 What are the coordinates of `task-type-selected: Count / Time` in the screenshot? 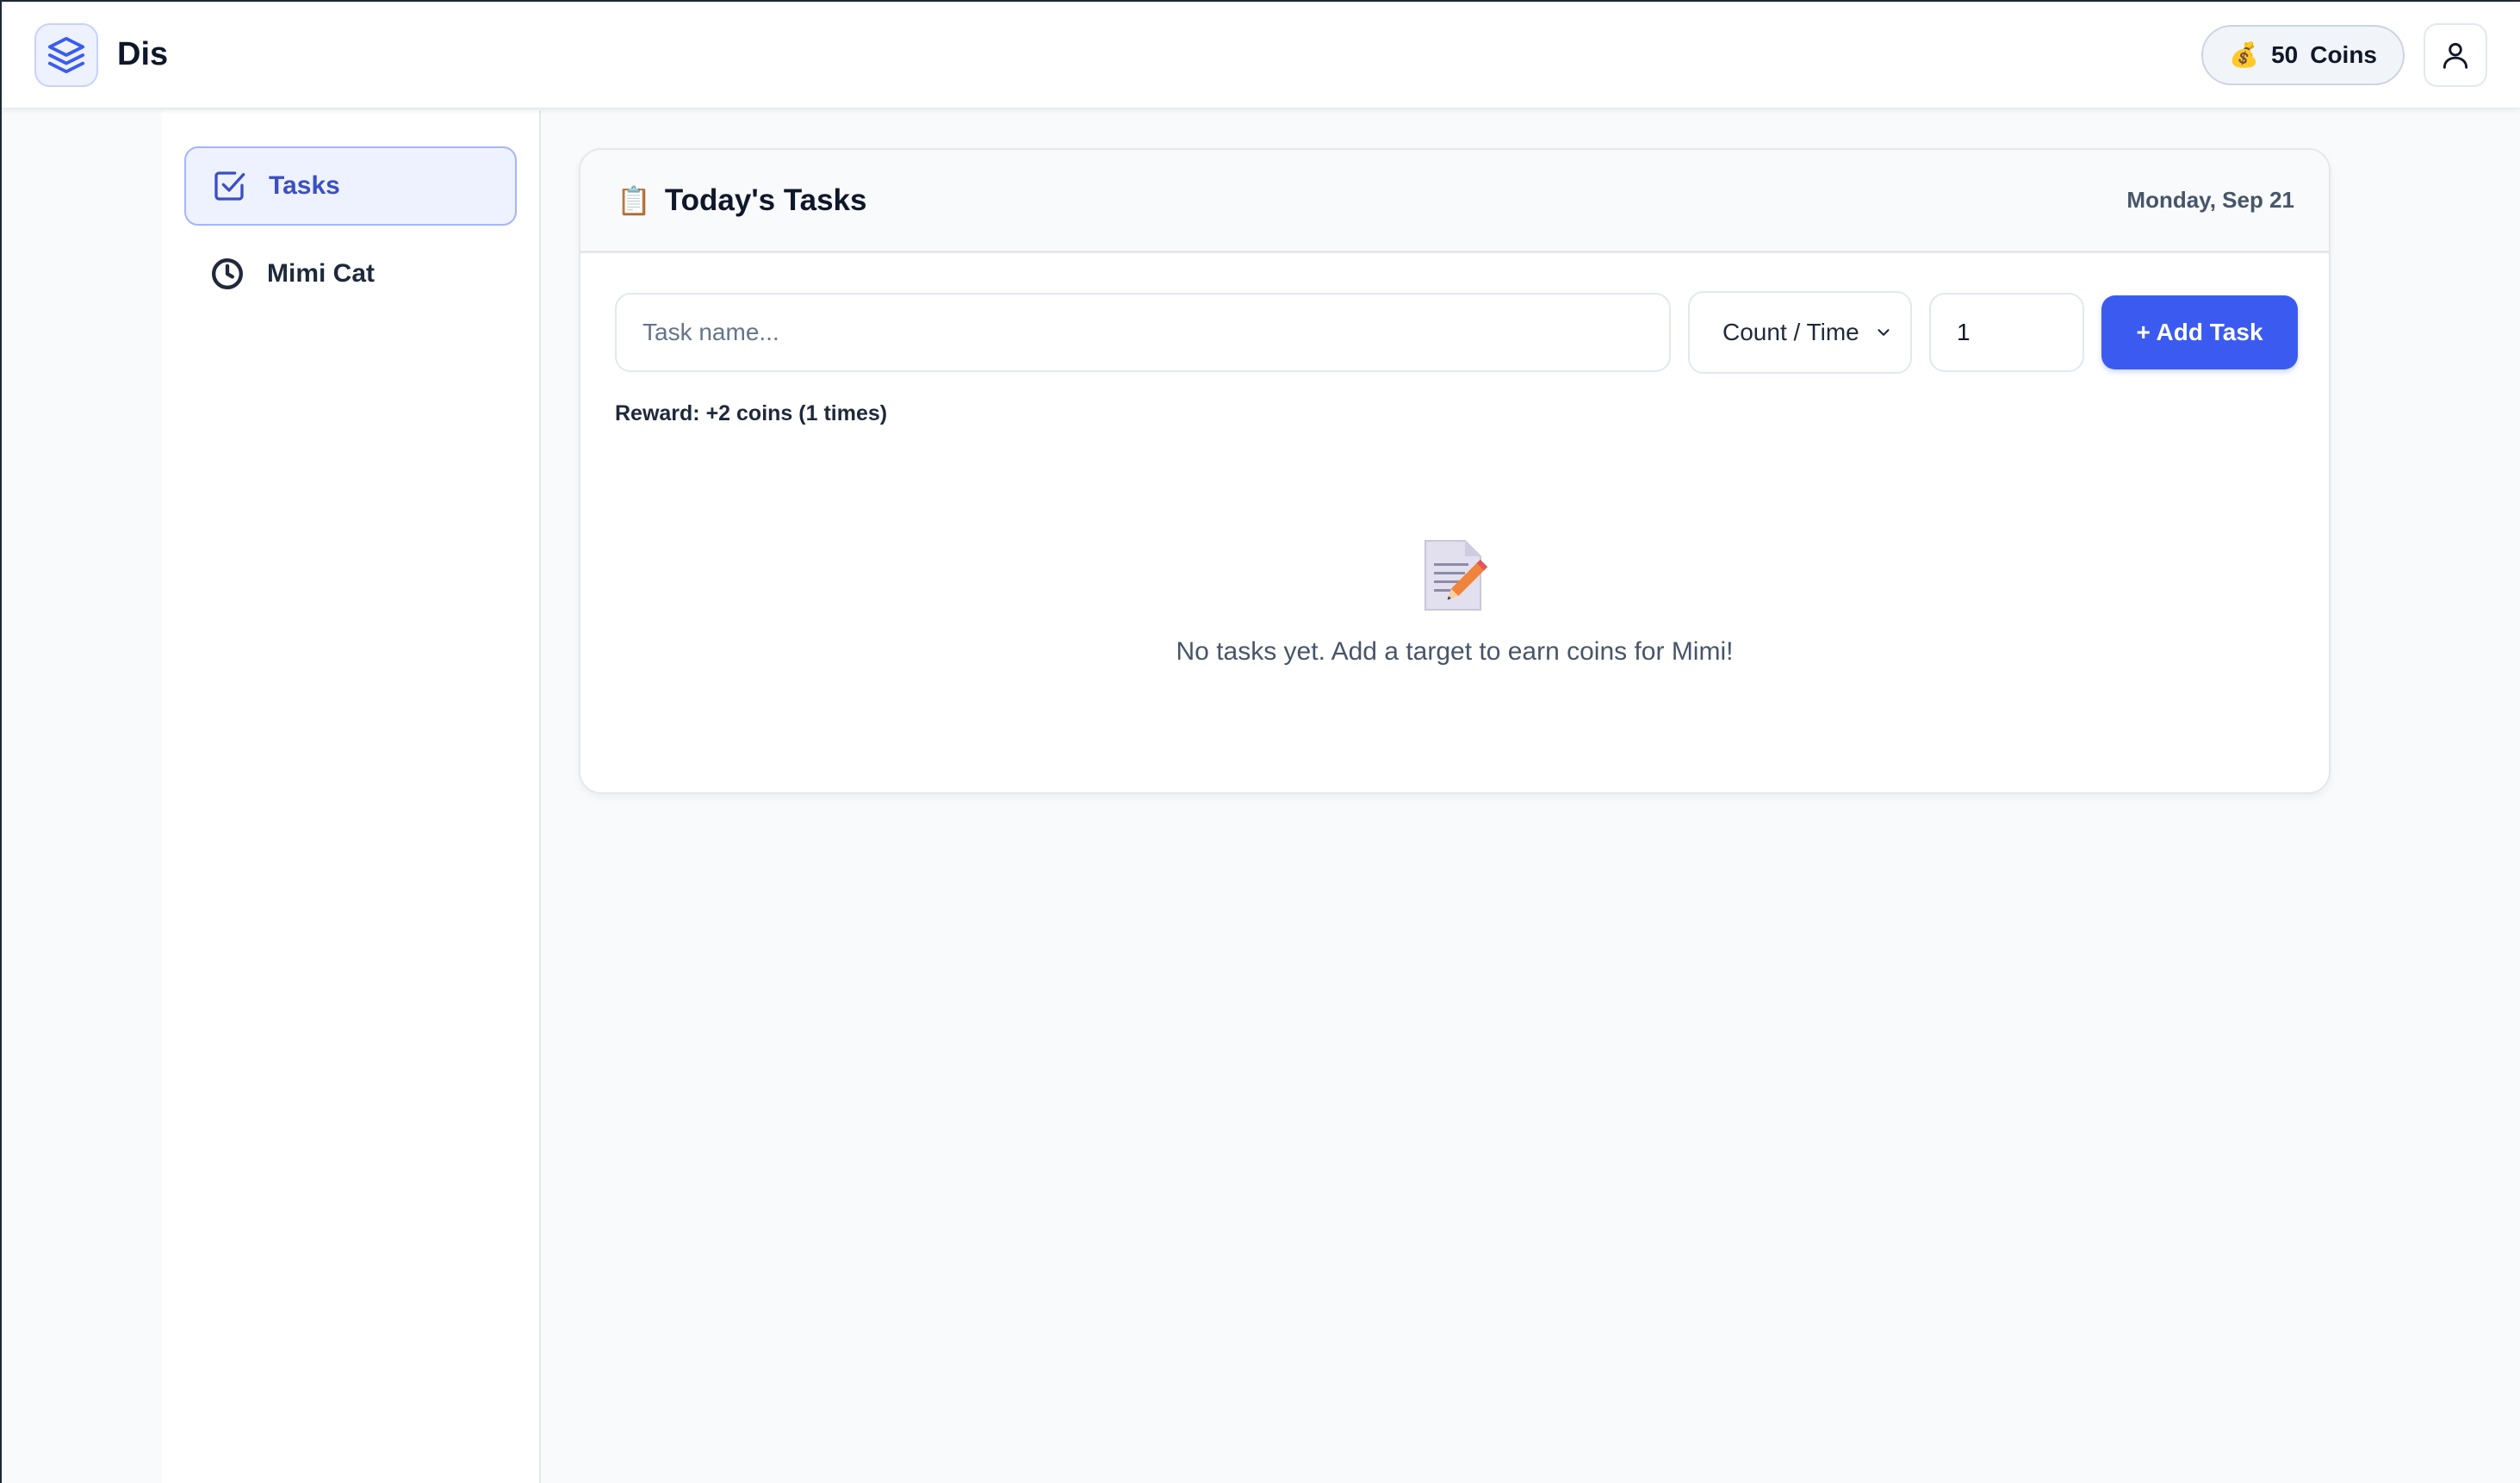 It's located at (1790, 332).